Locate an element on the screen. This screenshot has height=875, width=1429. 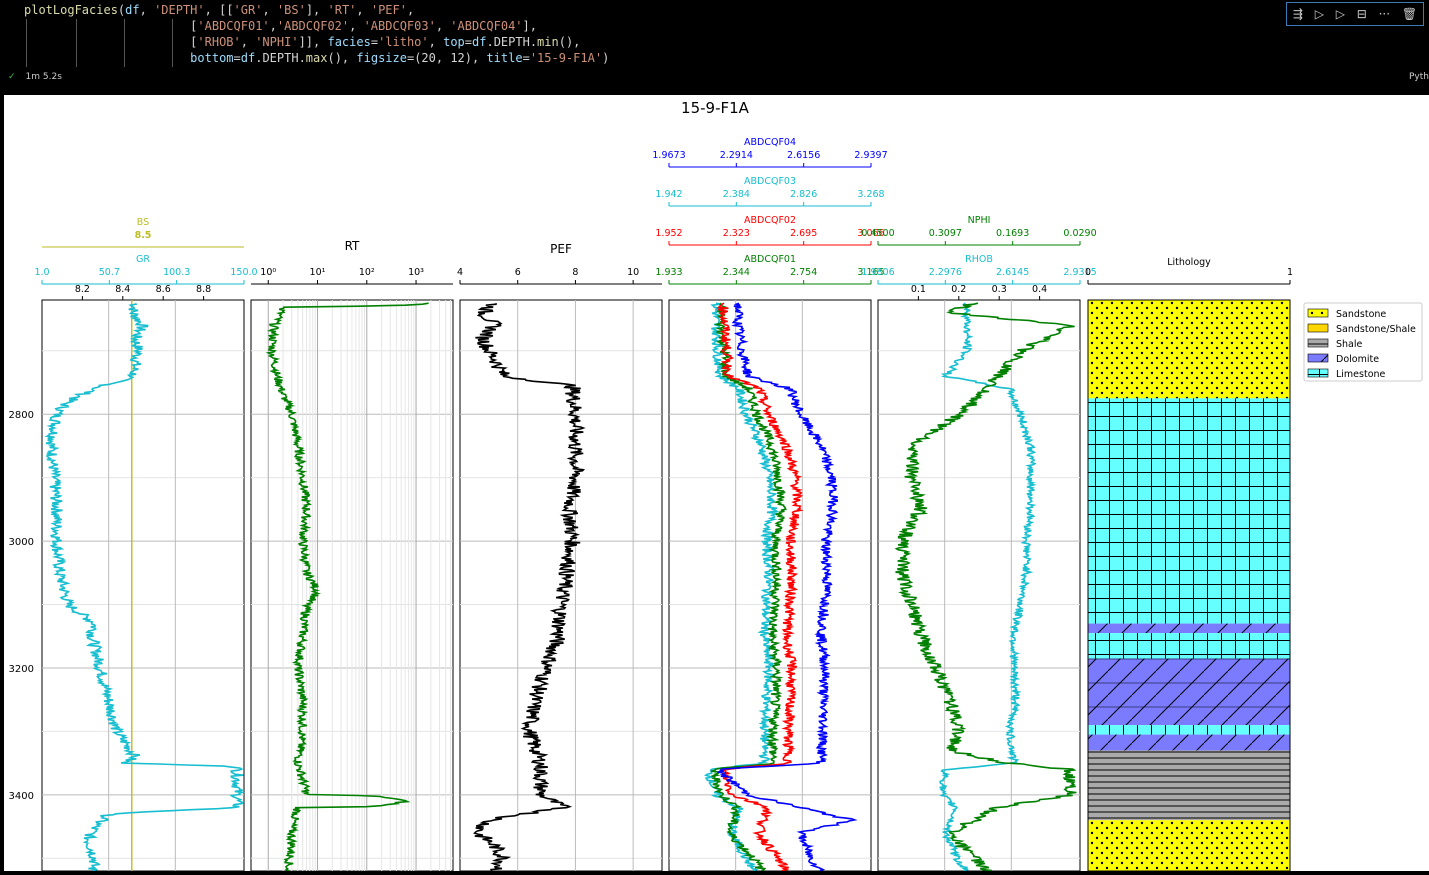
abdcqf03-tick-label: 2.826 is located at coordinates (803, 194).